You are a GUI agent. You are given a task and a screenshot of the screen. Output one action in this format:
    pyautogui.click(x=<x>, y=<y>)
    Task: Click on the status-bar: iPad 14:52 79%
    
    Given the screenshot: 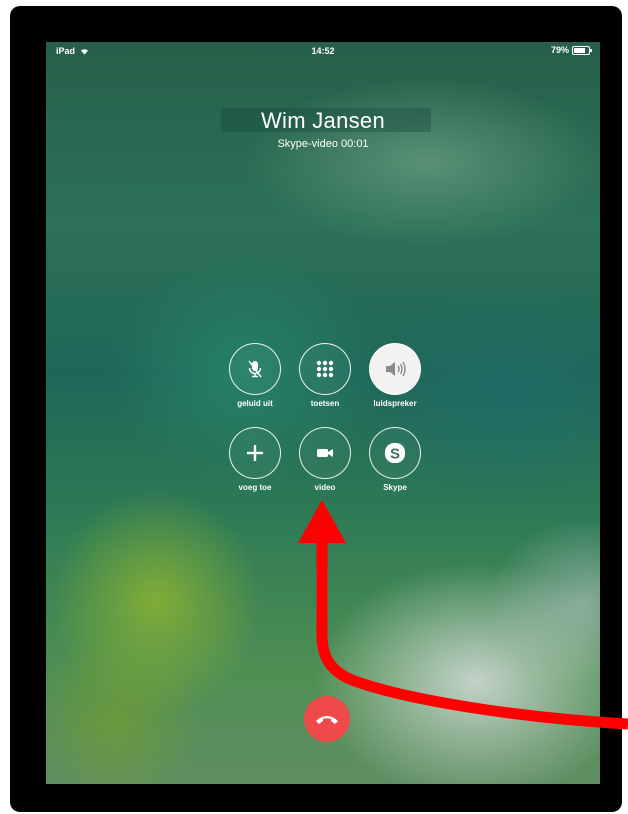 What is the action you would take?
    pyautogui.click(x=323, y=51)
    